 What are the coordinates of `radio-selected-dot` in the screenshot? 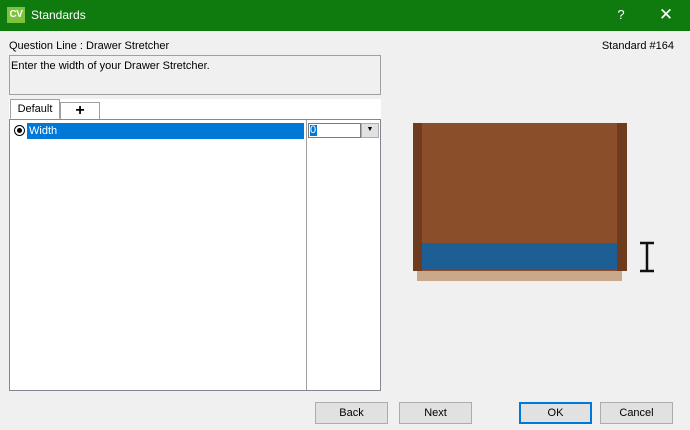 It's located at (19, 130).